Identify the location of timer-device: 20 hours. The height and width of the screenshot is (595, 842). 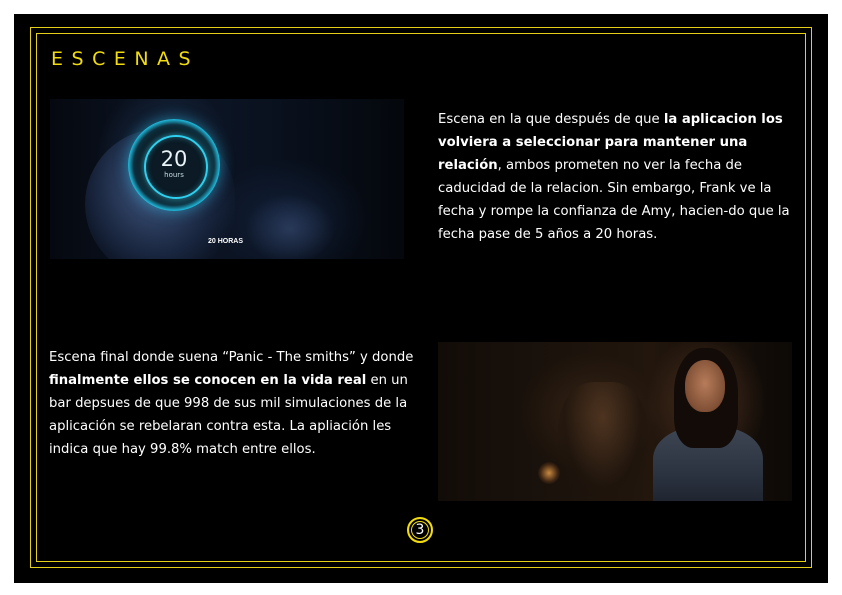
(174, 165).